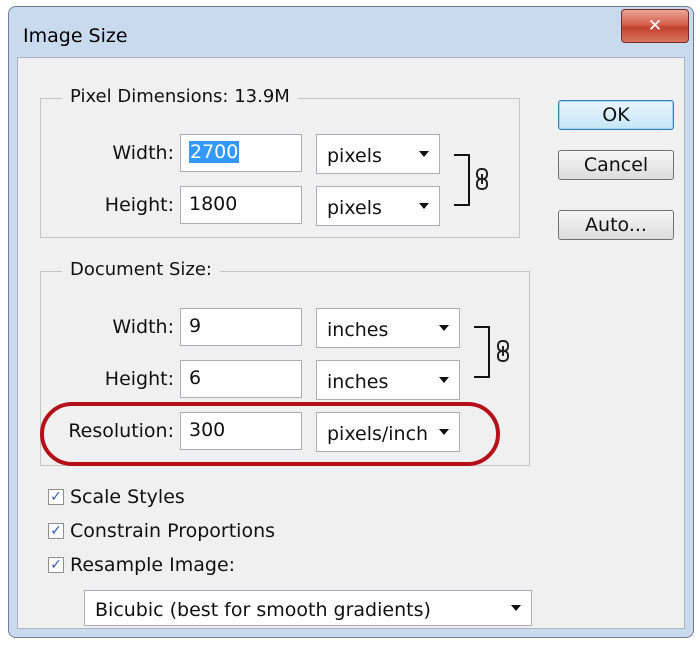 The width and height of the screenshot is (700, 646). Describe the element at coordinates (75, 36) in the screenshot. I see `dialog-title: Image Size` at that location.